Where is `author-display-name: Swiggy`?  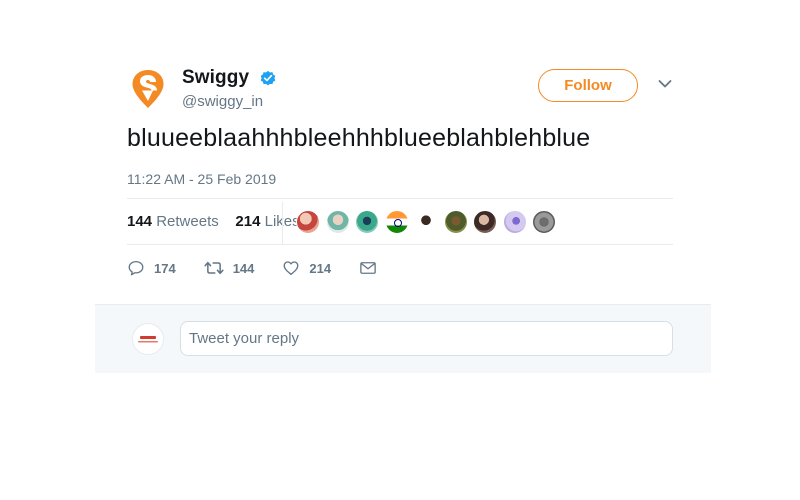 author-display-name: Swiggy is located at coordinates (215, 78).